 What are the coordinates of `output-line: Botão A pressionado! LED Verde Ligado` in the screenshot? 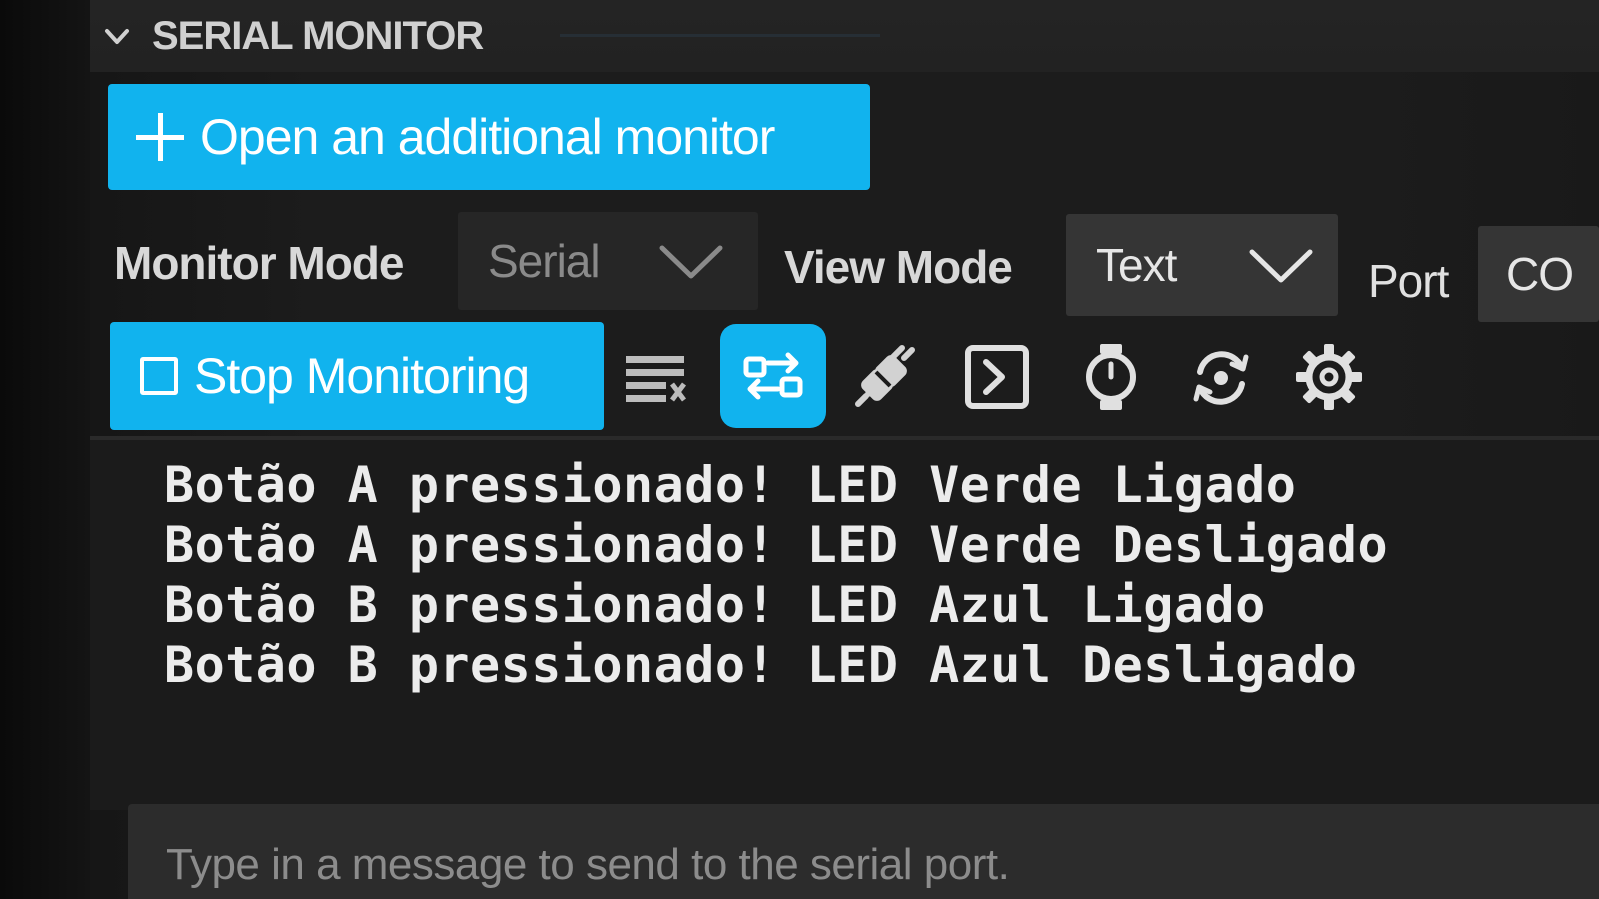 It's located at (730, 485).